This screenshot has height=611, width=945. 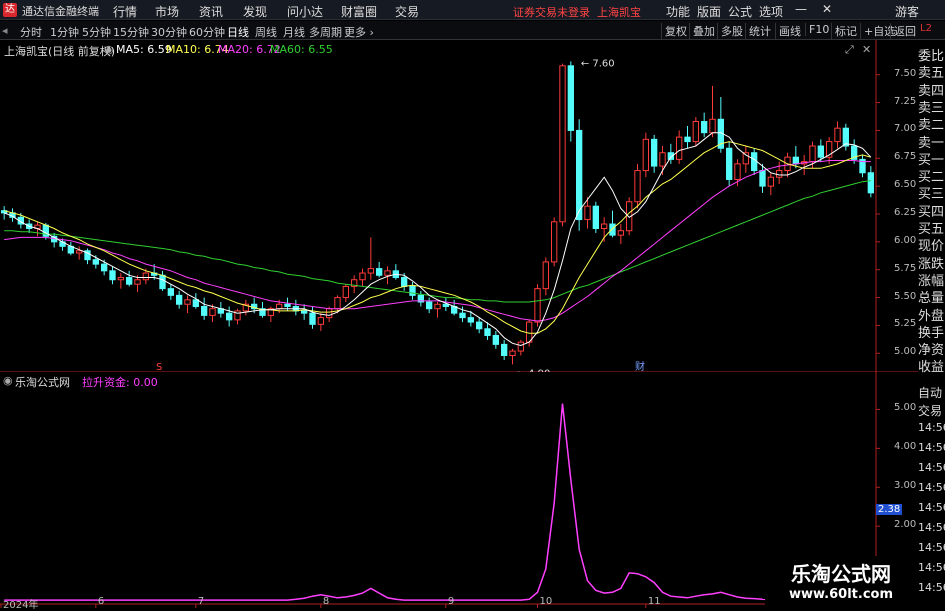 What do you see at coordinates (31, 32) in the screenshot?
I see `period-minute-chart: 分时` at bounding box center [31, 32].